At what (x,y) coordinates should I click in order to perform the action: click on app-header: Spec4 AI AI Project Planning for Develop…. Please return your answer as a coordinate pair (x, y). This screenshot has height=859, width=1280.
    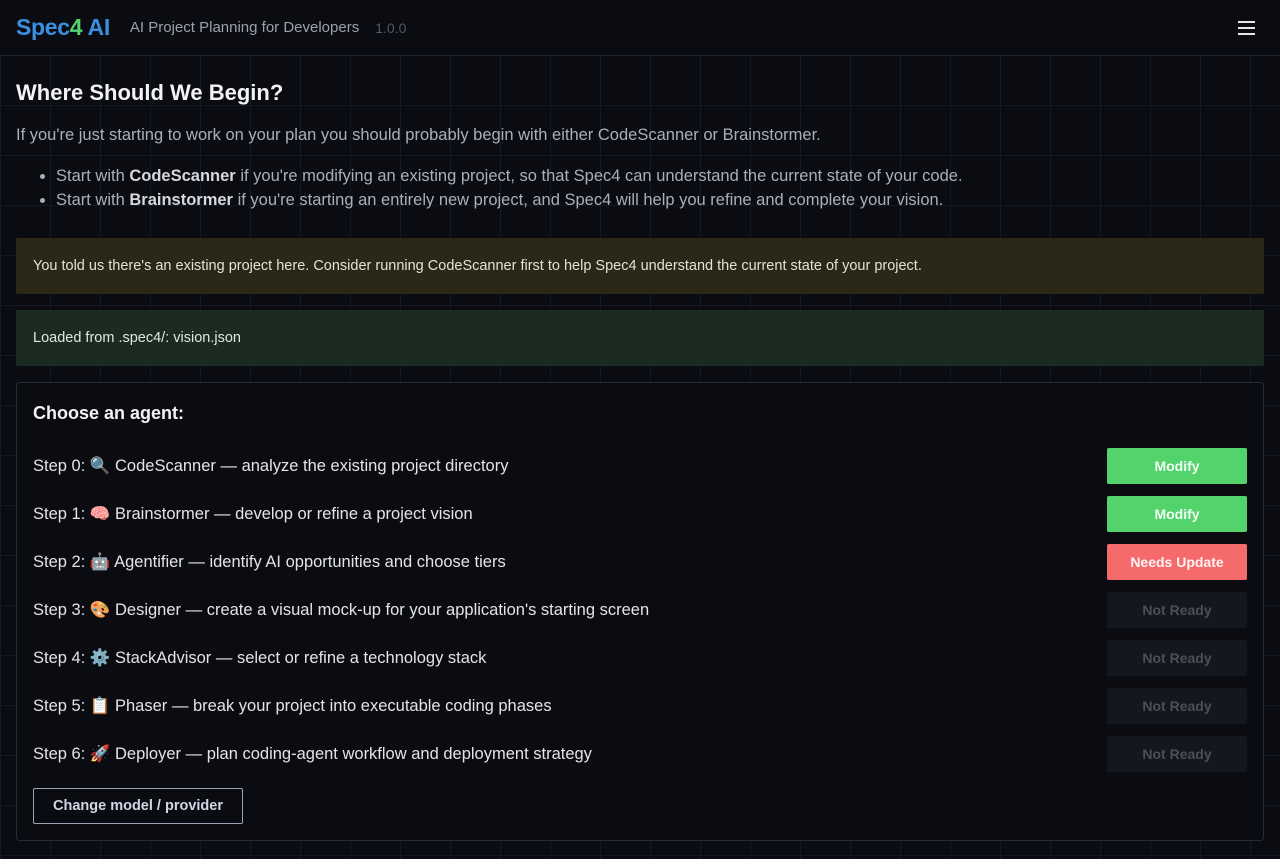
    Looking at the image, I should click on (640, 28).